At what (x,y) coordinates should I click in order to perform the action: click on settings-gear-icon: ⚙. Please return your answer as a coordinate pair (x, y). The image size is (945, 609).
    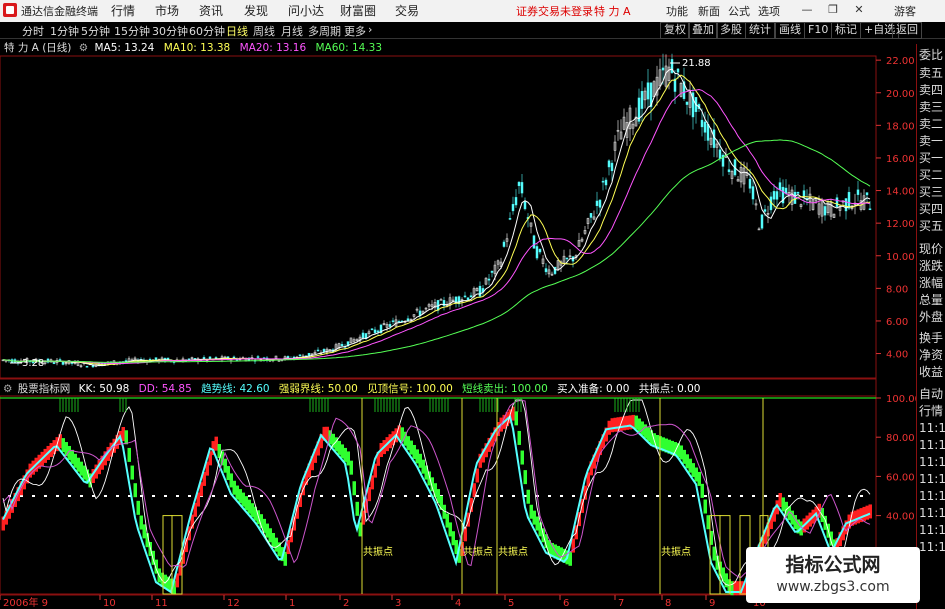
    Looking at the image, I should click on (83, 48).